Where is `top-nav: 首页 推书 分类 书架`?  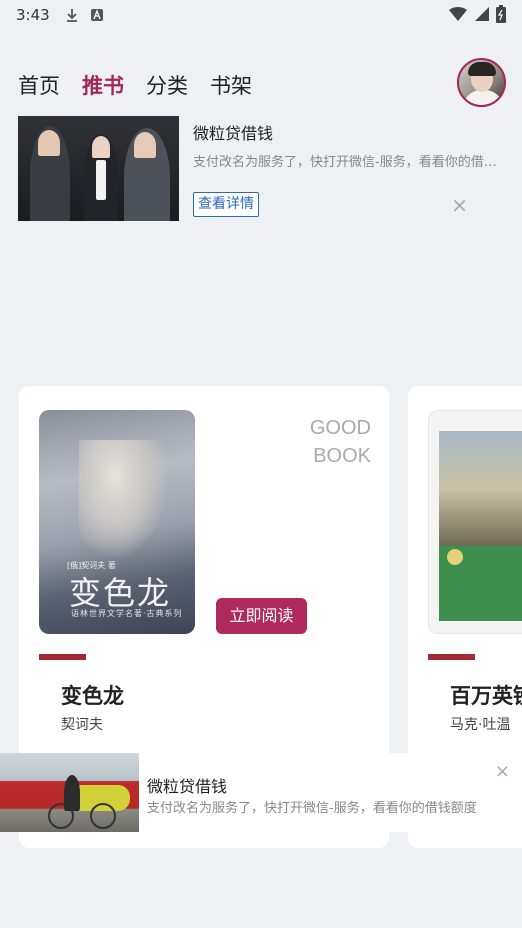 top-nav: 首页 推书 分类 书架 is located at coordinates (135, 85).